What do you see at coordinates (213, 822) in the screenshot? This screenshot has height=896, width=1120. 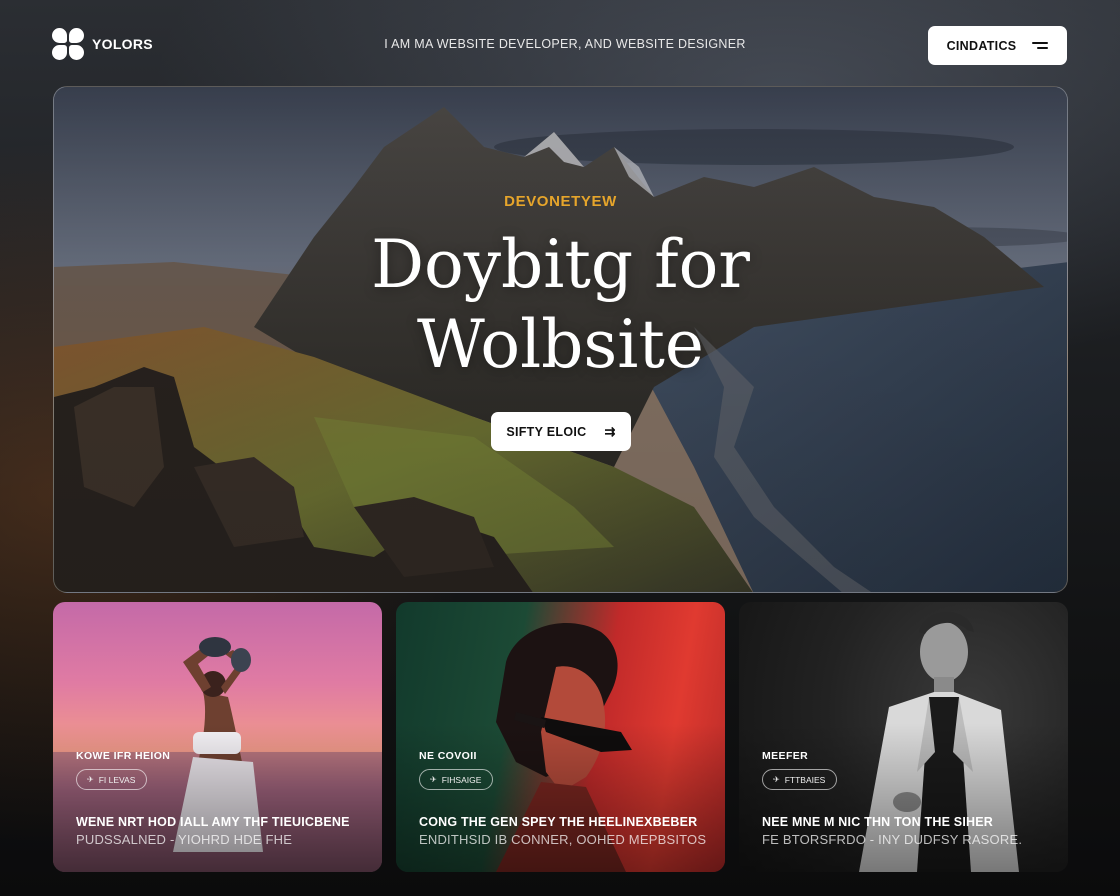 I see `card-title: WENE NRT HOD IALL AMY THF TIEUICBENE` at bounding box center [213, 822].